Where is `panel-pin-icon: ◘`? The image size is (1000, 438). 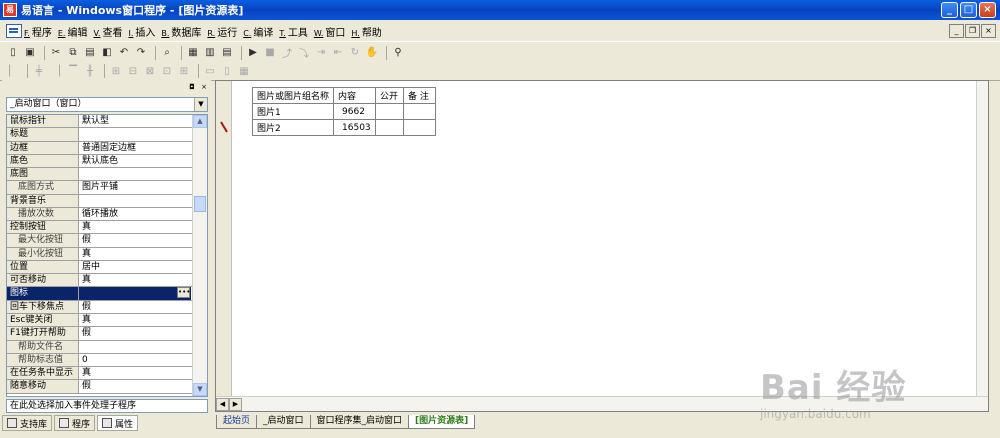 panel-pin-icon: ◘ is located at coordinates (192, 87).